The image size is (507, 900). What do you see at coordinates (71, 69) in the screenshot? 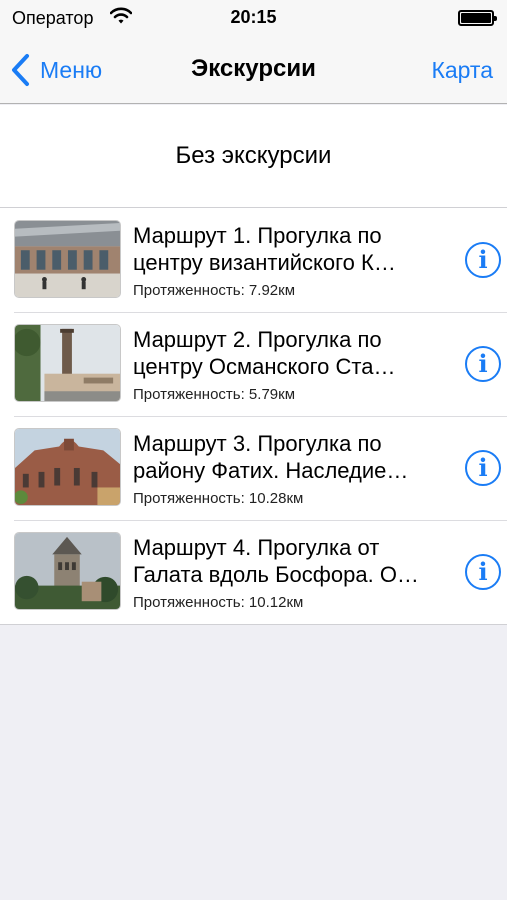
I see `back-button-label: Меню` at bounding box center [71, 69].